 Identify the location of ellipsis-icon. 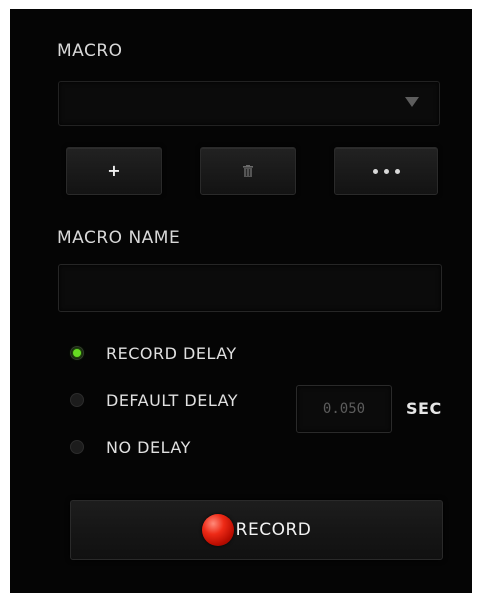
(386, 171).